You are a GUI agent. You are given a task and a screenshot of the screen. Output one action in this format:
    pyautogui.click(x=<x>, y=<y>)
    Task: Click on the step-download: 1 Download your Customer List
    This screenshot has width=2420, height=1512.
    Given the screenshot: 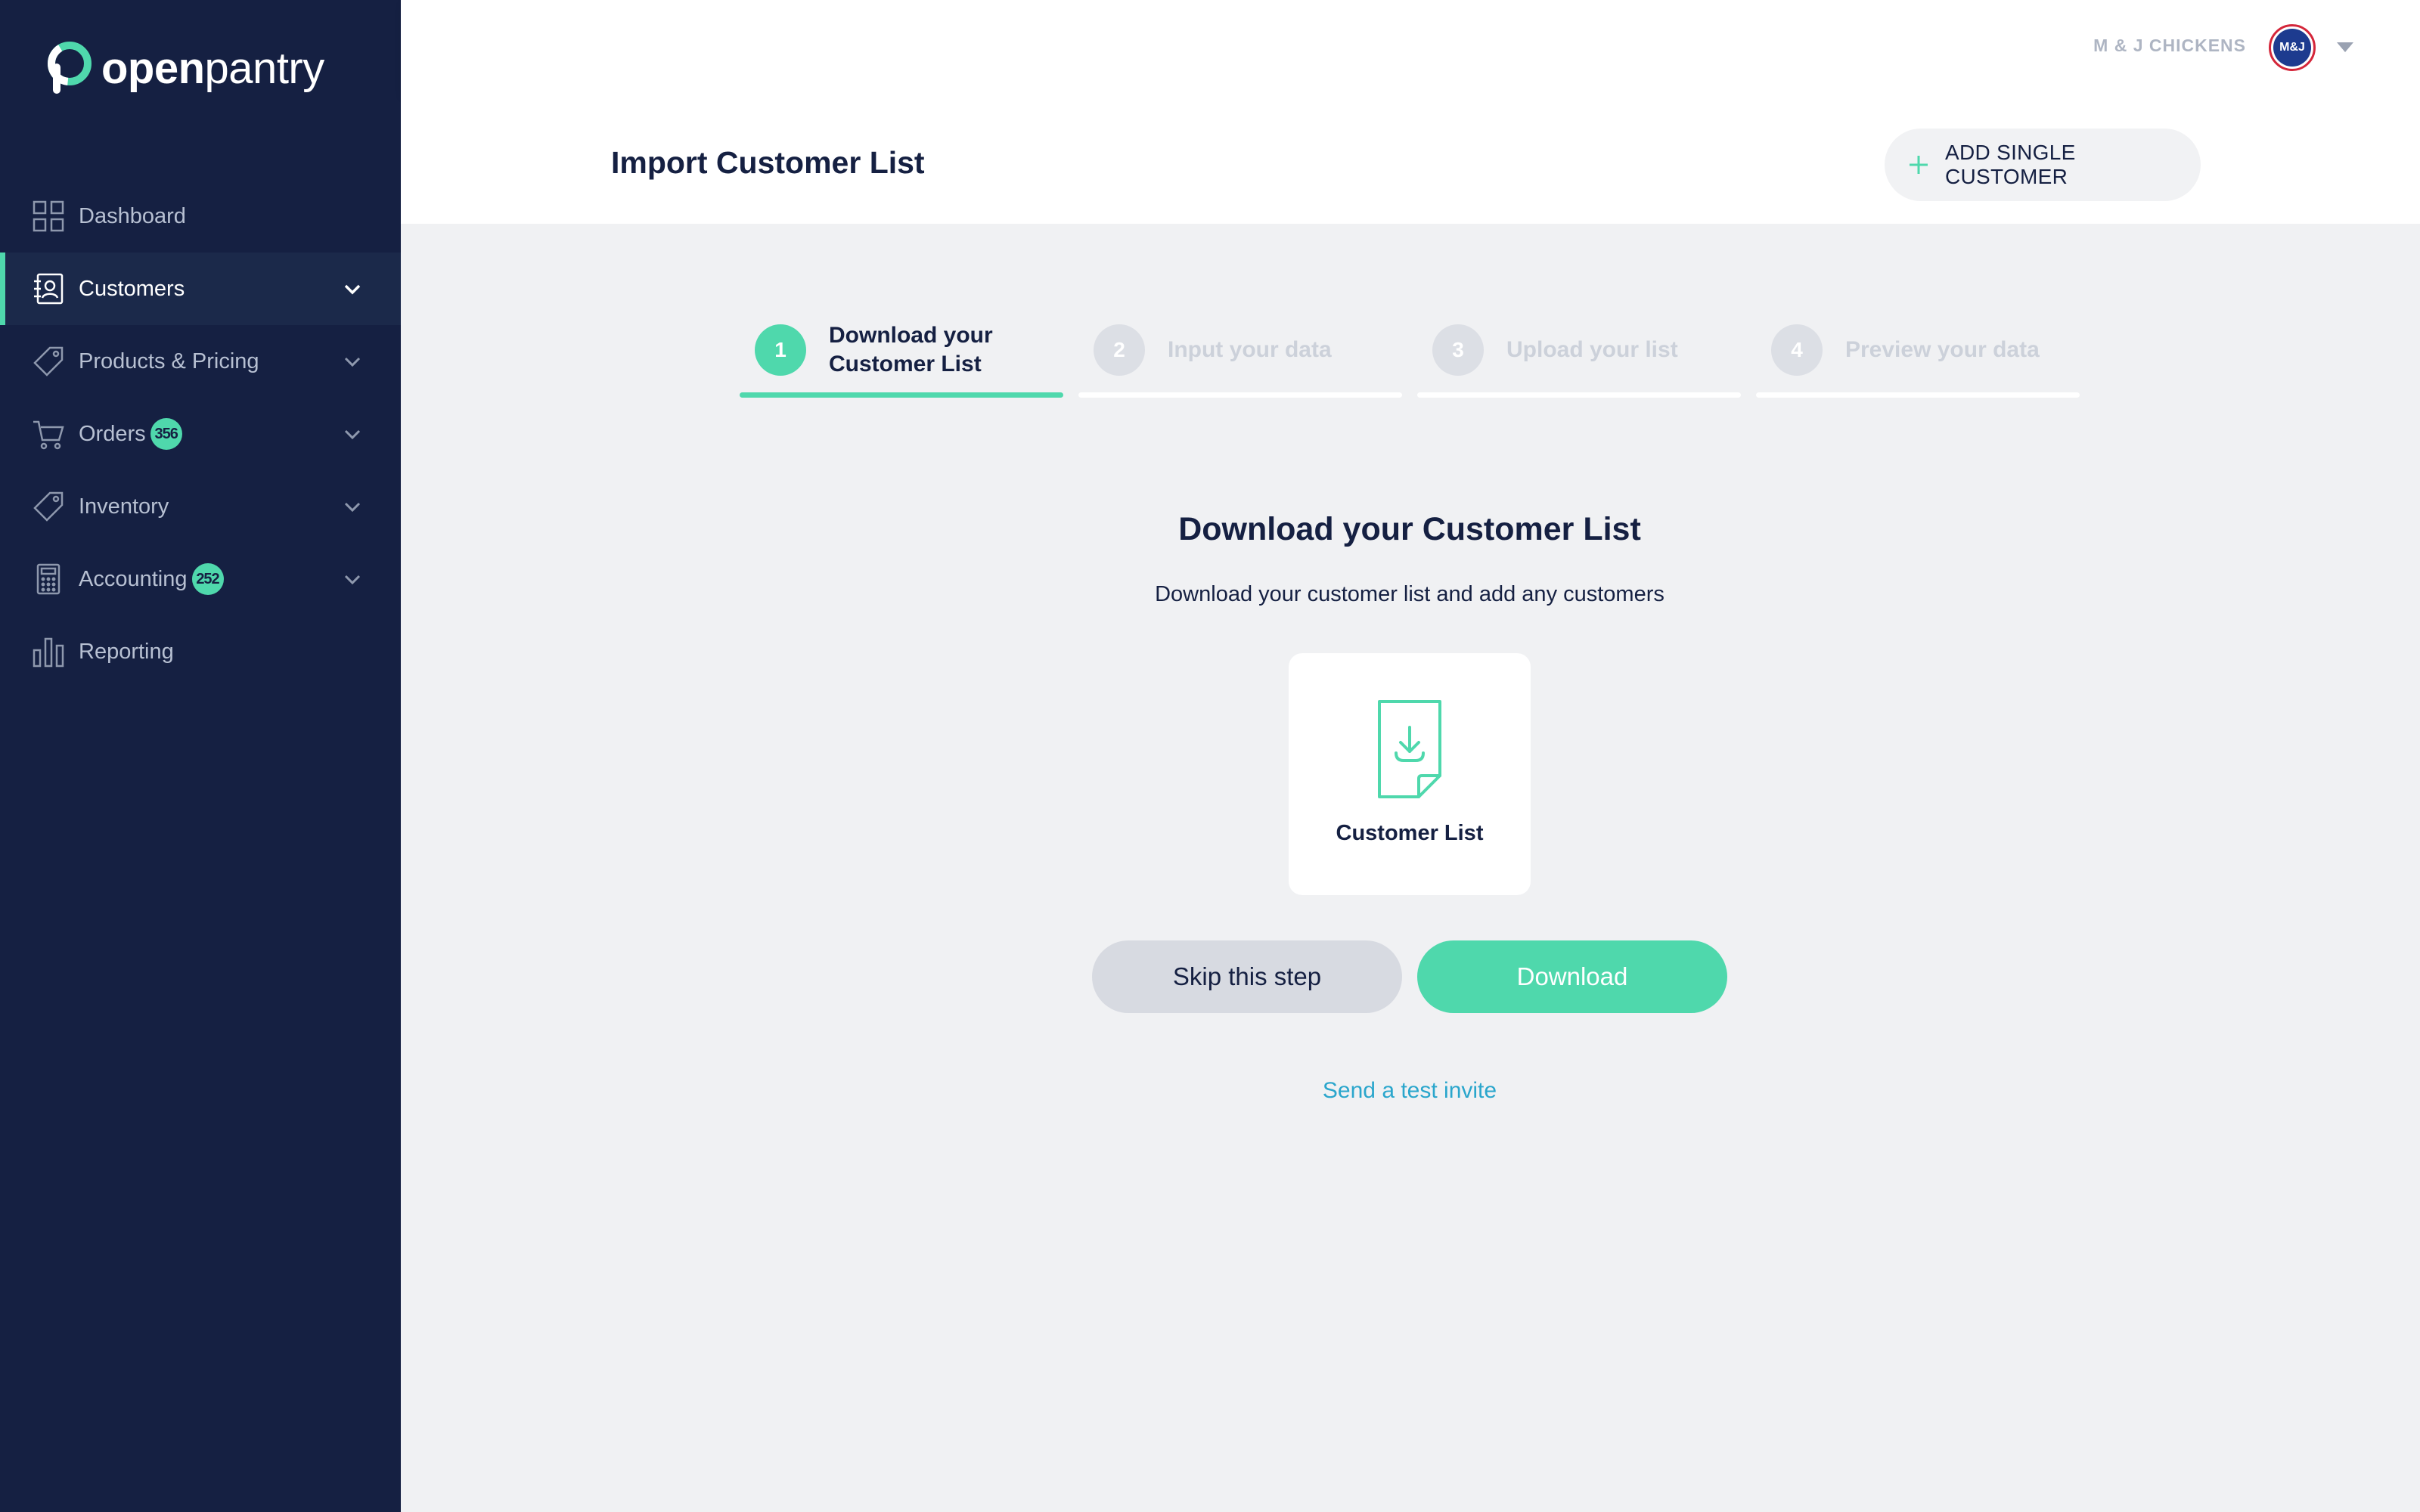 What is the action you would take?
    pyautogui.click(x=902, y=350)
    